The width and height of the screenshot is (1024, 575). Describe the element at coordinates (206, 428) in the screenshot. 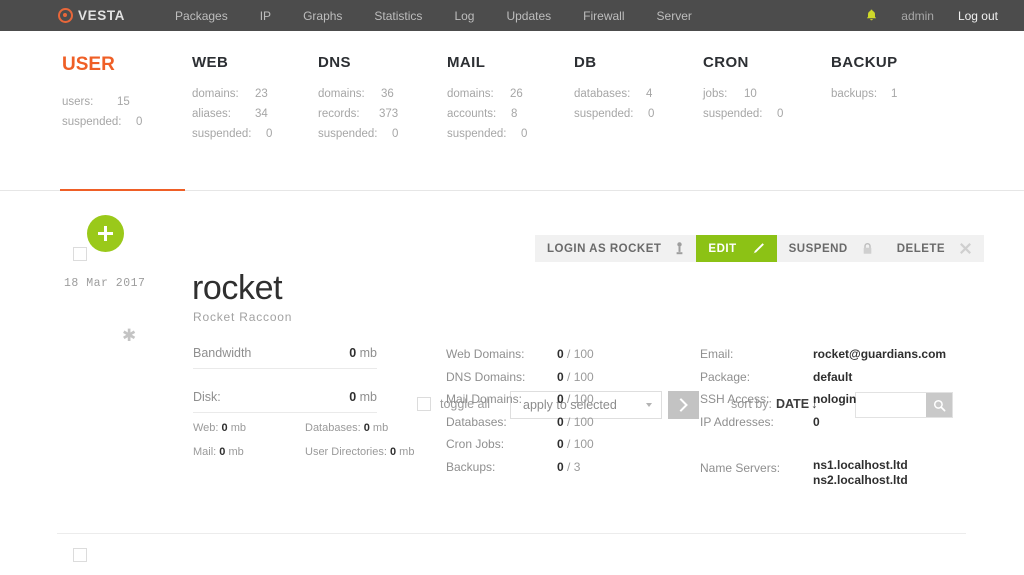

I see `disk-web-label: Web:` at that location.